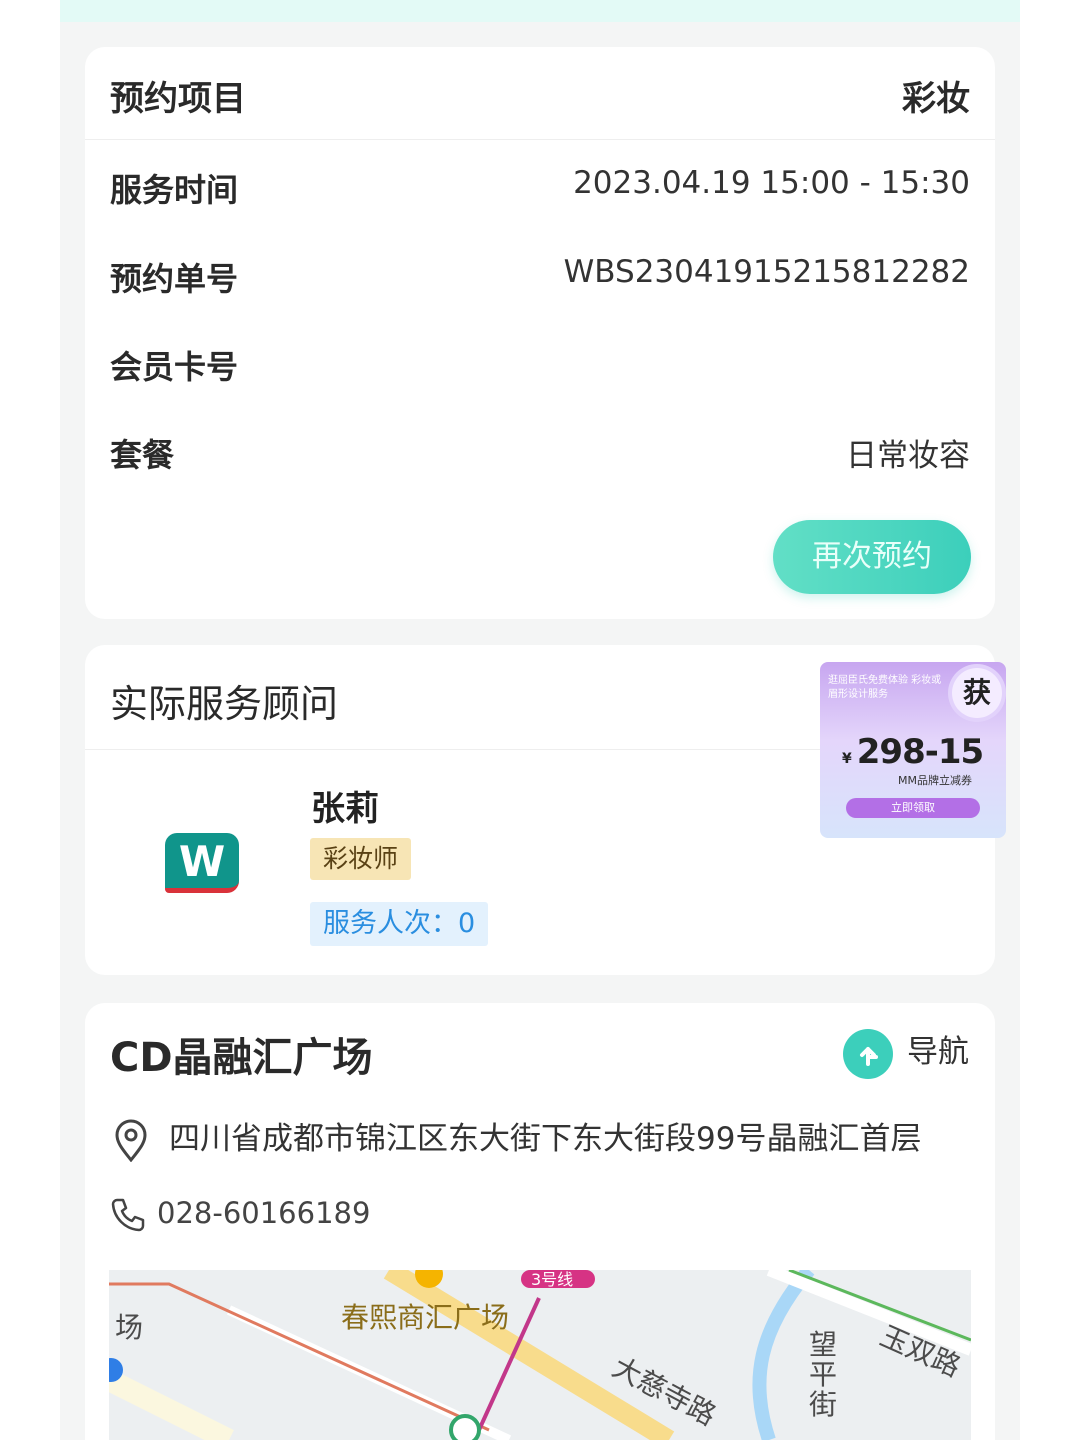 The height and width of the screenshot is (1440, 1080). What do you see at coordinates (263, 1213) in the screenshot?
I see `store-phone: 028-60166189` at bounding box center [263, 1213].